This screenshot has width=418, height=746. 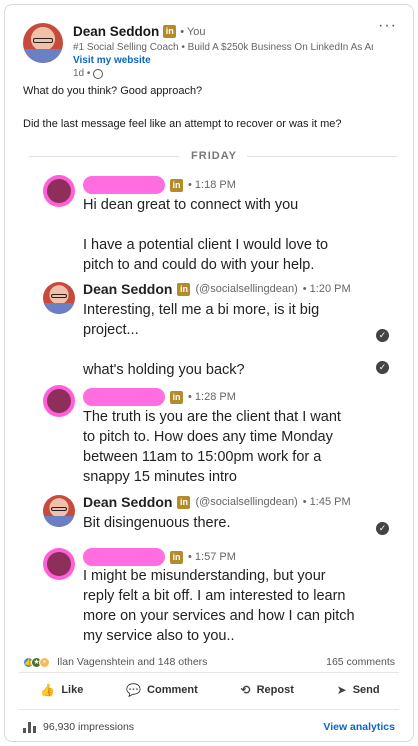 I want to click on message-line: between 11am to 15:00pm work for a, so click(x=202, y=457).